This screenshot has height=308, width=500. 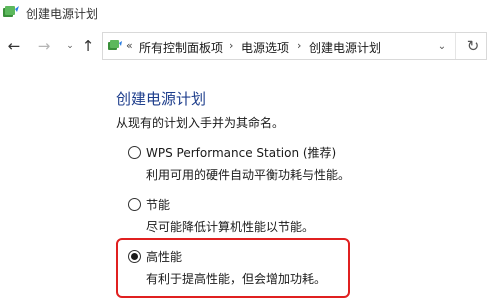 What do you see at coordinates (62, 14) in the screenshot?
I see `window-title: 创建电源计划` at bounding box center [62, 14].